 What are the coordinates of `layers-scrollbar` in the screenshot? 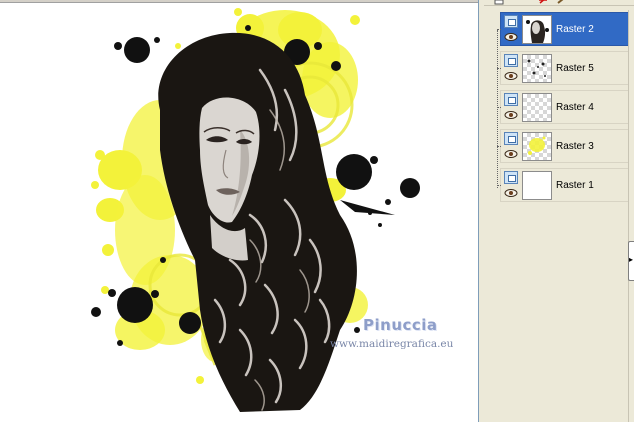 It's located at (631, 216).